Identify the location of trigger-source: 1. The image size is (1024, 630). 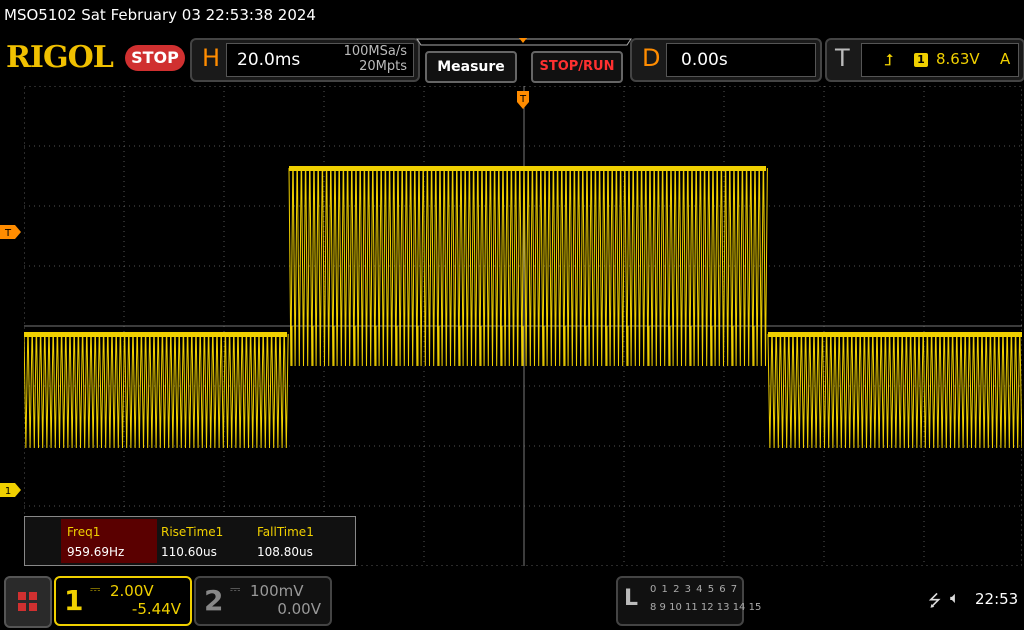
(921, 60).